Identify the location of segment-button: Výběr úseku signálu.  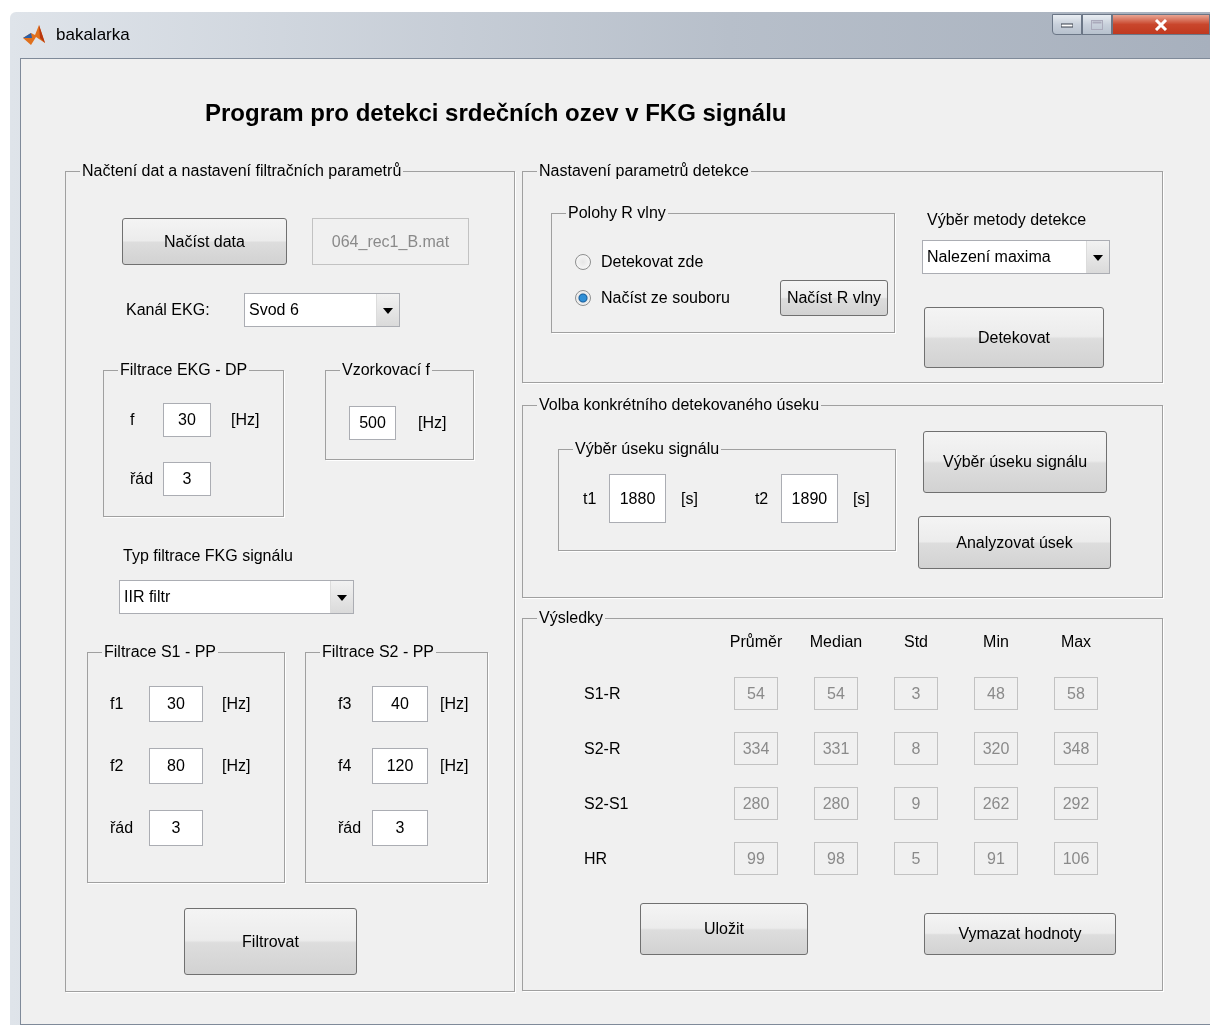
(1015, 462).